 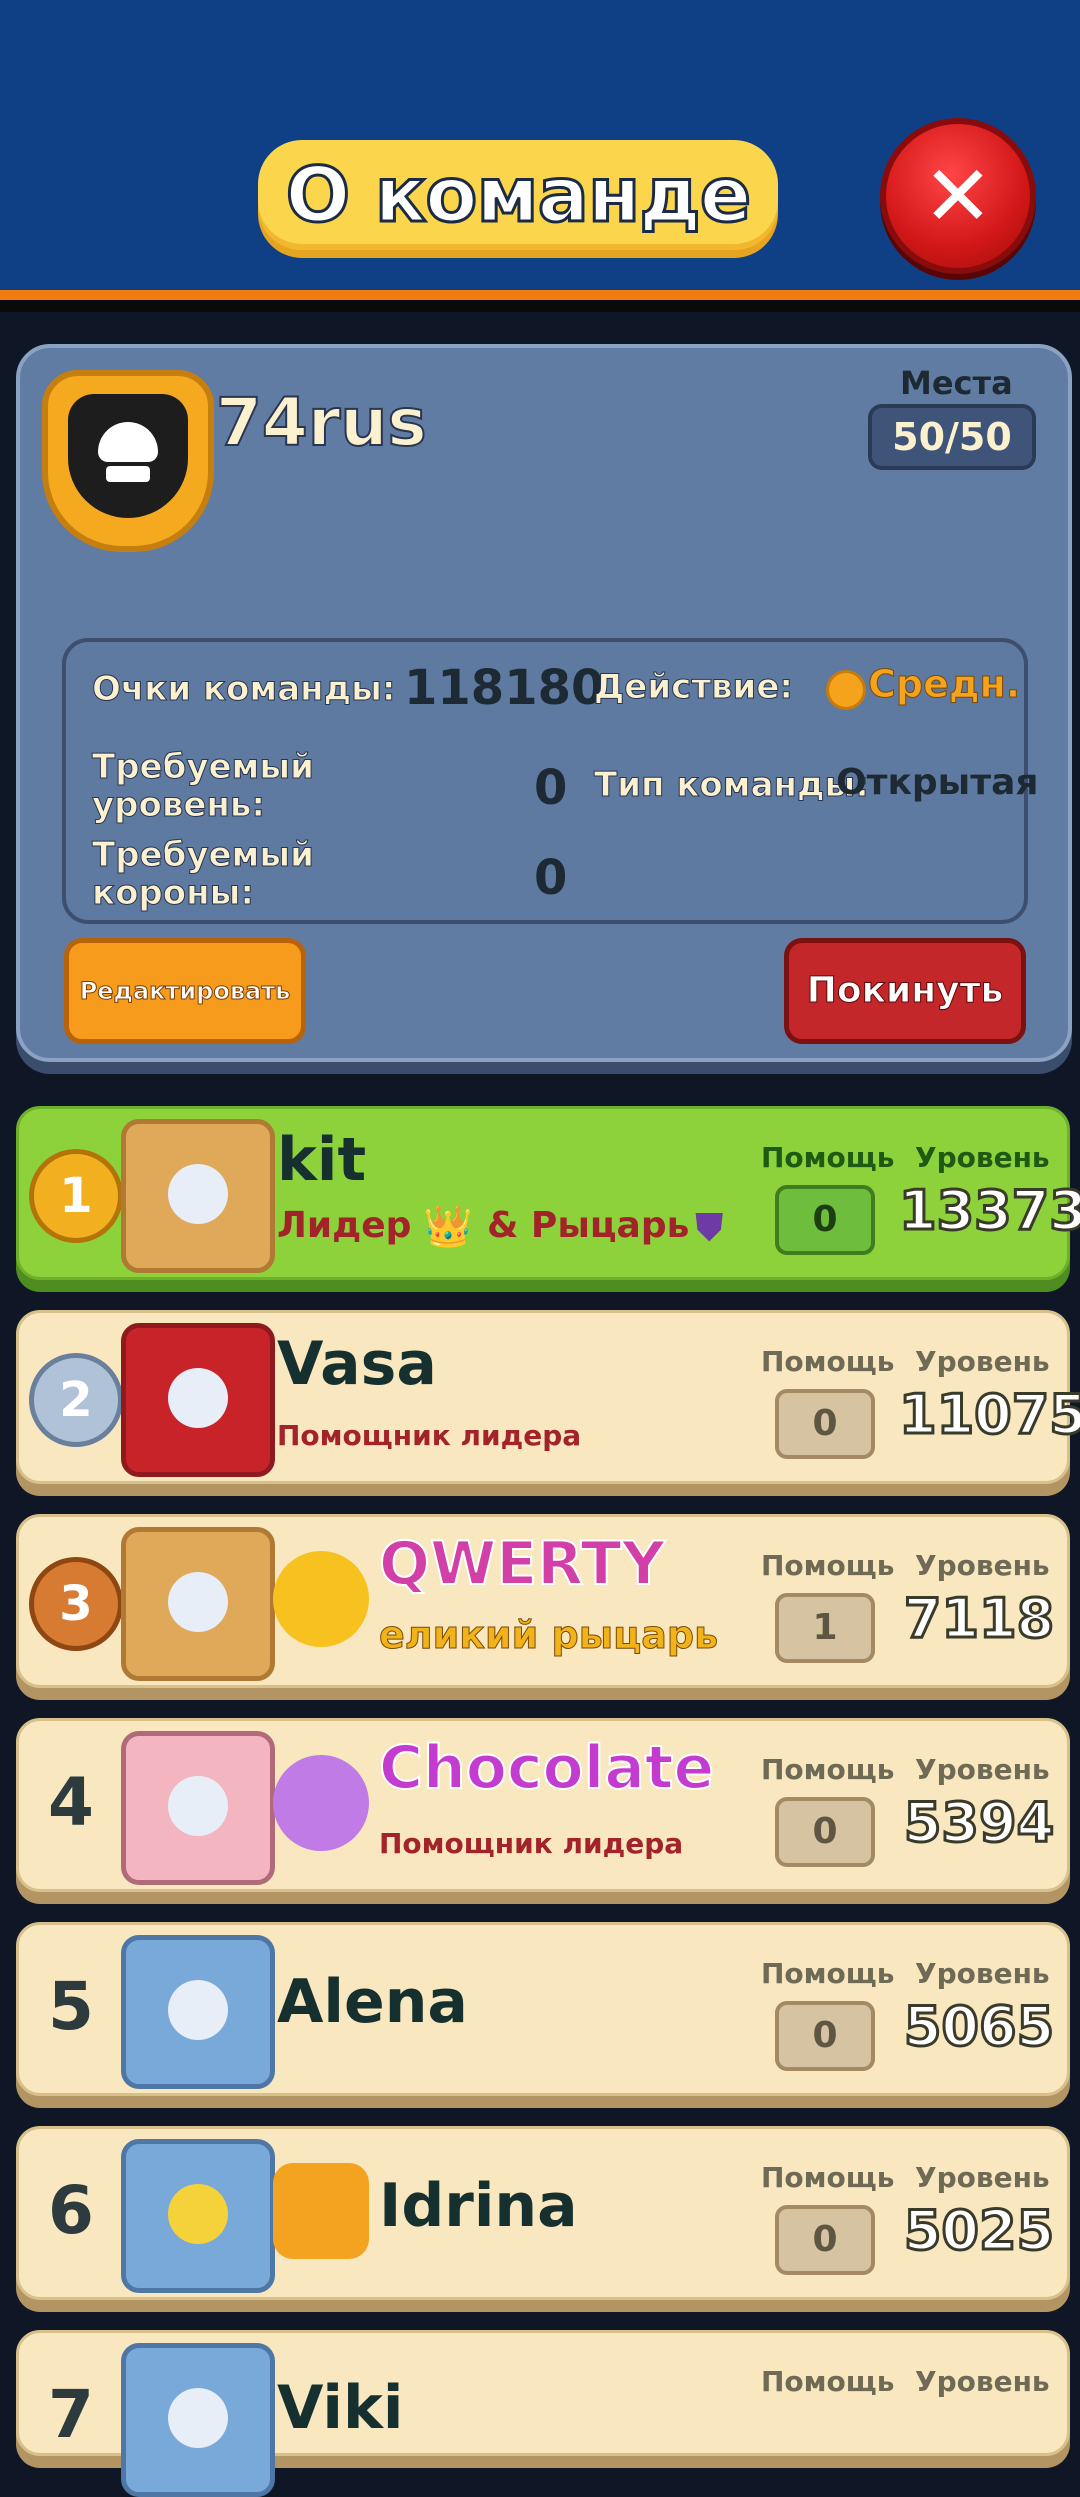 I want to click on level-value: 5025, so click(x=978, y=2231).